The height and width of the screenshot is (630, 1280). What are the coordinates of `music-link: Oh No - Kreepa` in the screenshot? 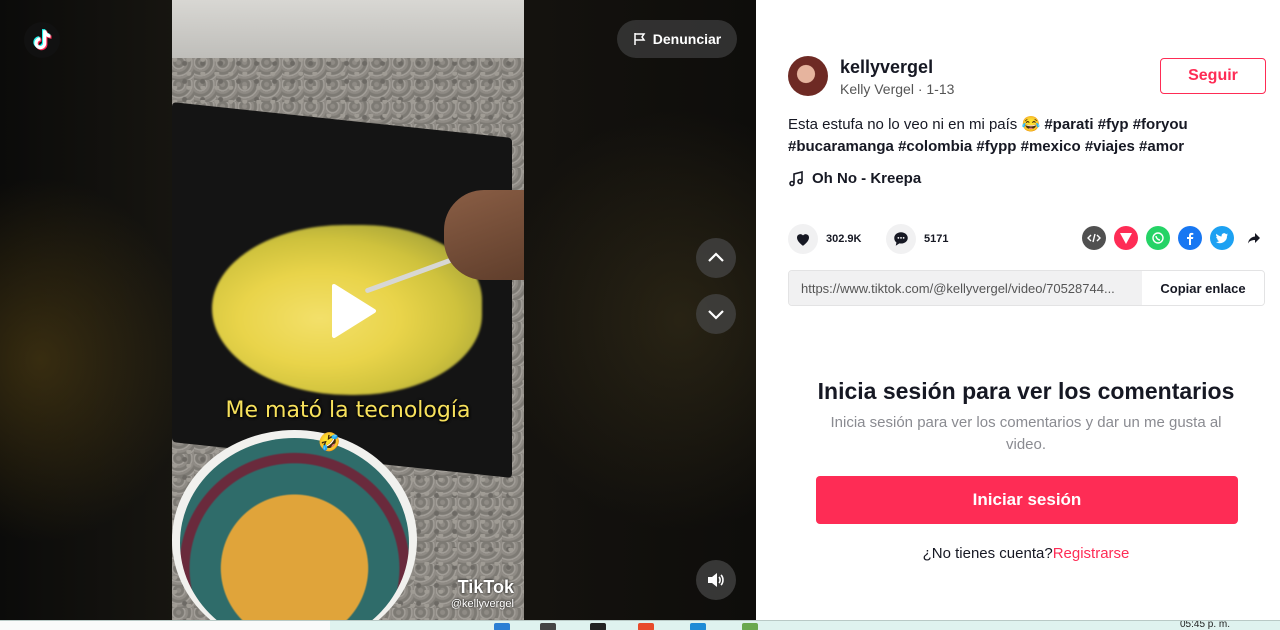 It's located at (854, 178).